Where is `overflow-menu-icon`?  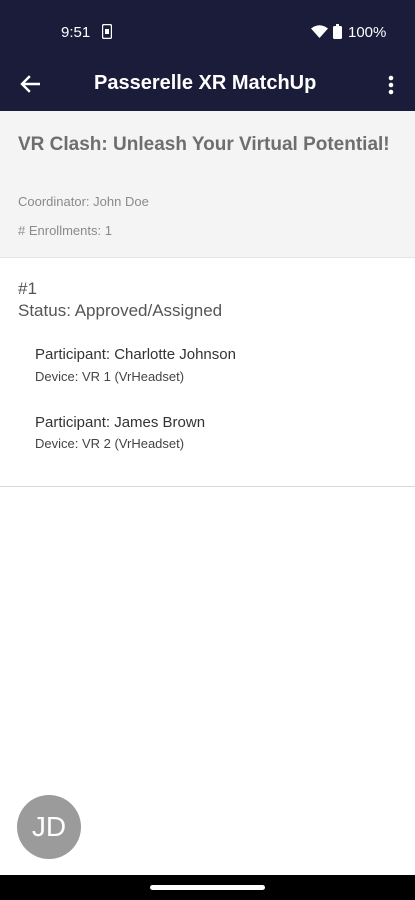
overflow-menu-icon is located at coordinates (391, 85).